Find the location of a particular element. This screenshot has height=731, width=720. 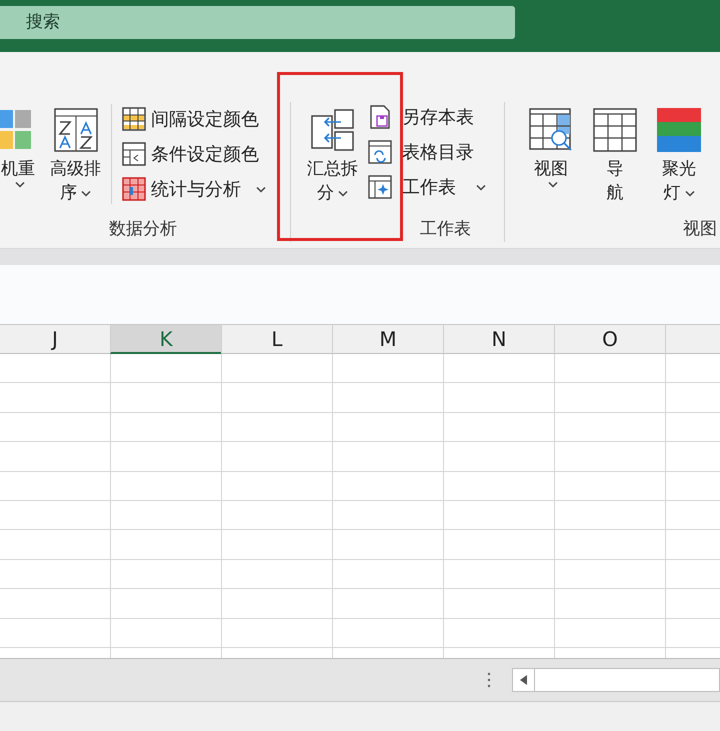

merge-split-icon is located at coordinates (332, 130).